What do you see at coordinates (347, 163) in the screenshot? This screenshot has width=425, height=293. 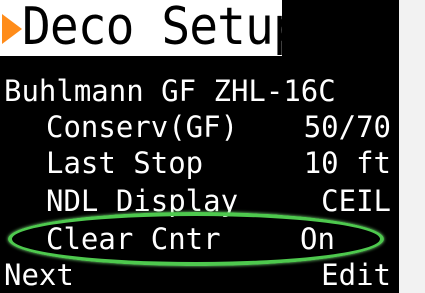 I see `setting-value: 10 ft` at bounding box center [347, 163].